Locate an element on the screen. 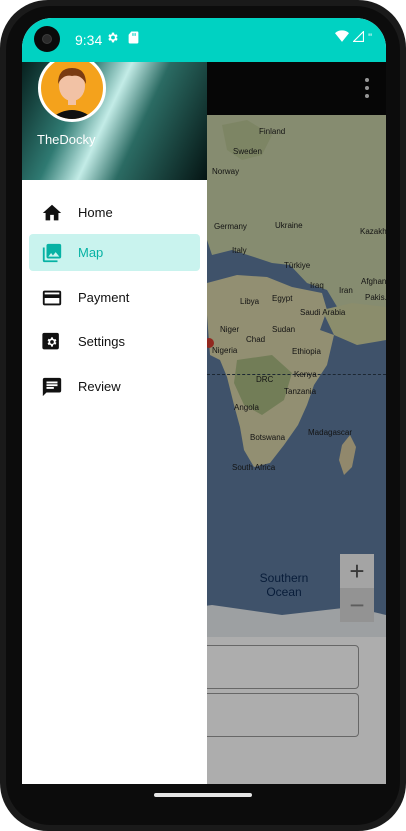 This screenshot has height=831, width=406. drawer-item-payment: Payment is located at coordinates (114, 297).